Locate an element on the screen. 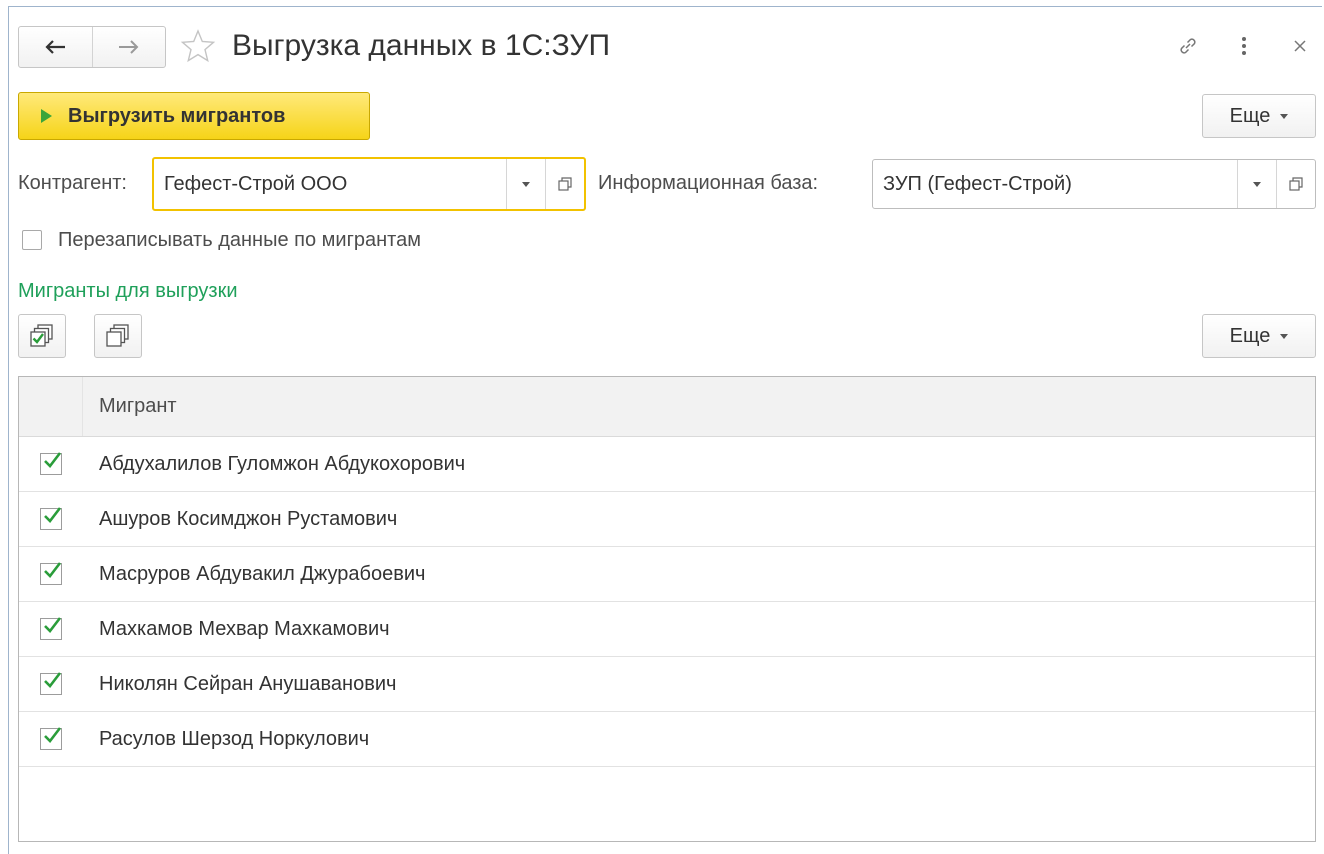  migrant-name-cell: Махкамов Мехвар Махкамович is located at coordinates (244, 628).